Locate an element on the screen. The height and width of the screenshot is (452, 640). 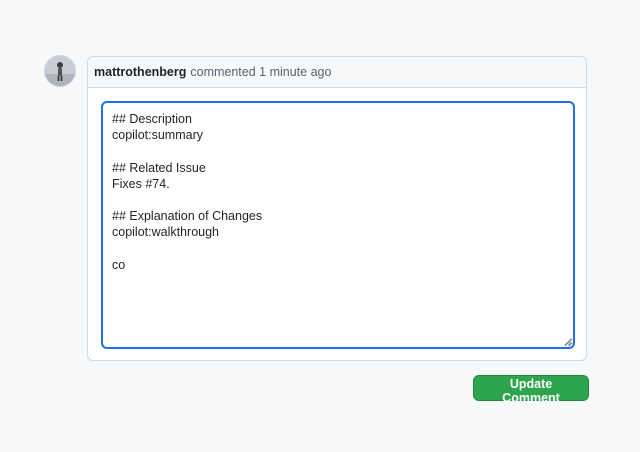
update-comment-button: Update Comment is located at coordinates (531, 390).